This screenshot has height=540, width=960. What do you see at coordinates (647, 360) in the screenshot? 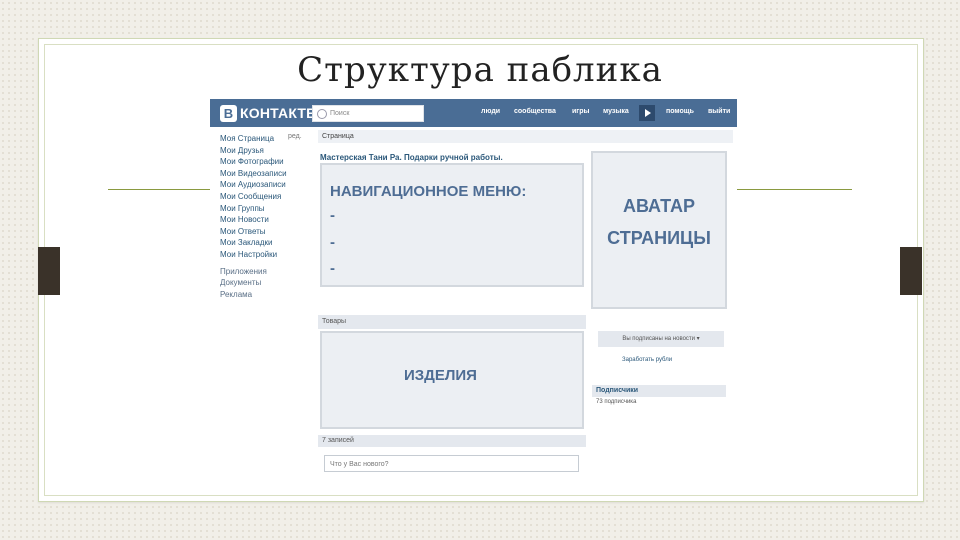
I see `earn-rubles-link: Заработать рубли` at bounding box center [647, 360].